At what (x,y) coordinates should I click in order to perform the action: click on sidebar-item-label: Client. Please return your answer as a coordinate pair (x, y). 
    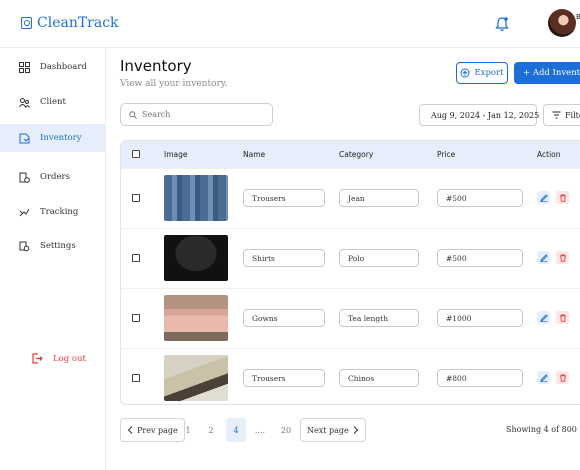
    Looking at the image, I should click on (53, 102).